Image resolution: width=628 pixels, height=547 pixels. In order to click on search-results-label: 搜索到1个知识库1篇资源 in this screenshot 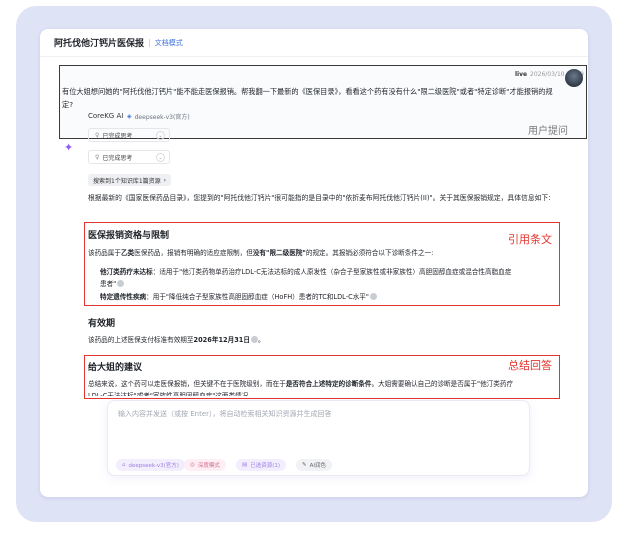, I will do `click(127, 181)`.